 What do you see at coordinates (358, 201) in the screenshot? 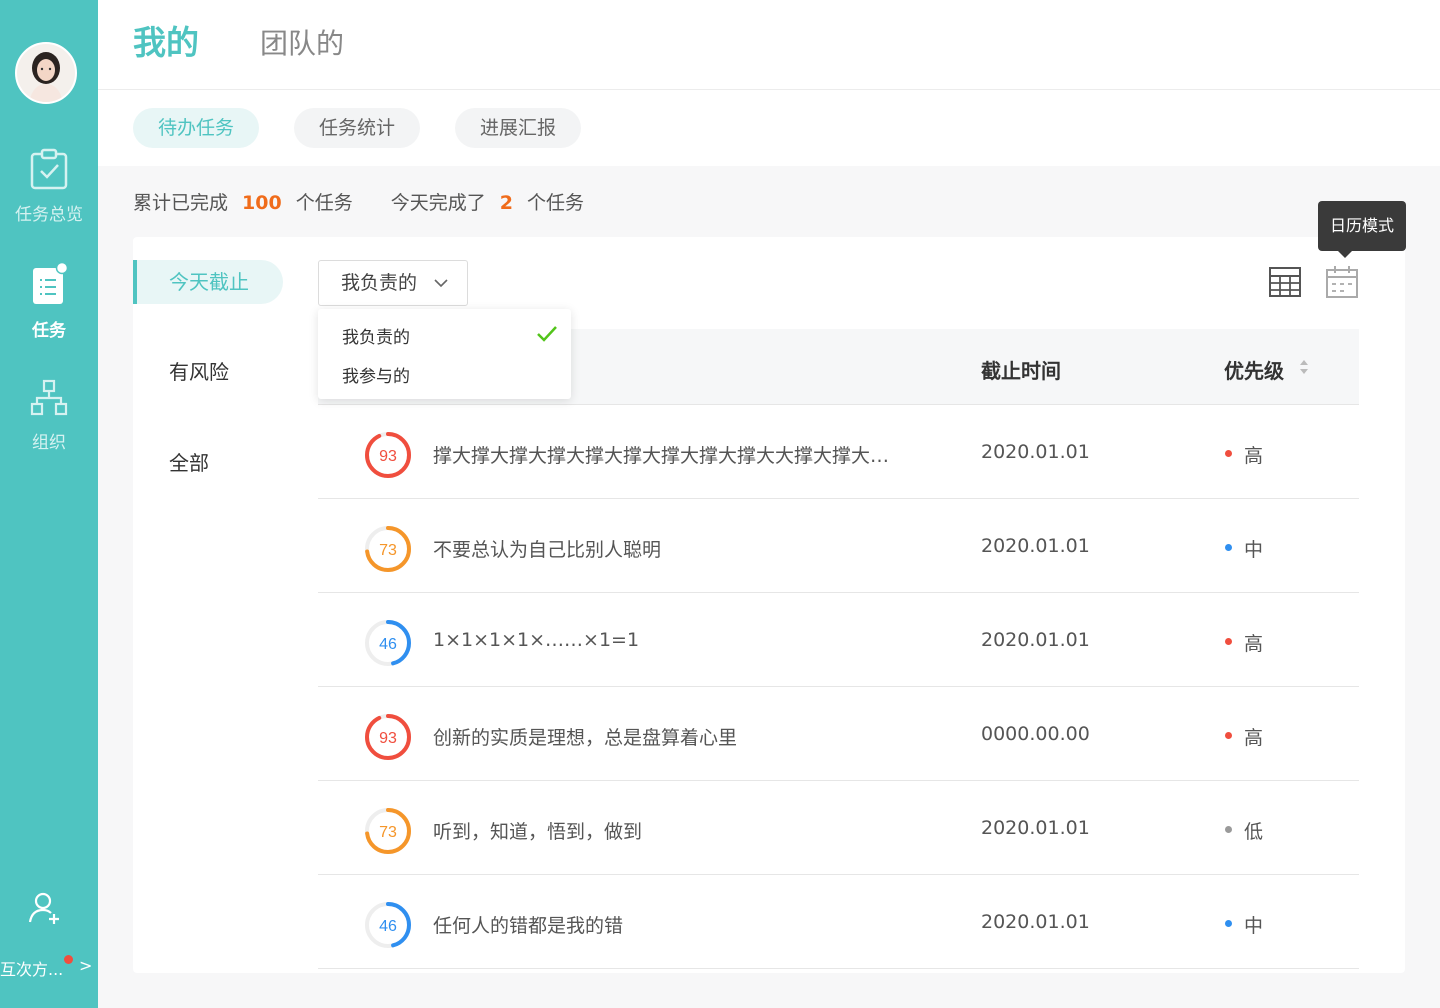
I see `completion-summary: 累计已完成 100 个任务 今天完成了 2 个任务` at bounding box center [358, 201].